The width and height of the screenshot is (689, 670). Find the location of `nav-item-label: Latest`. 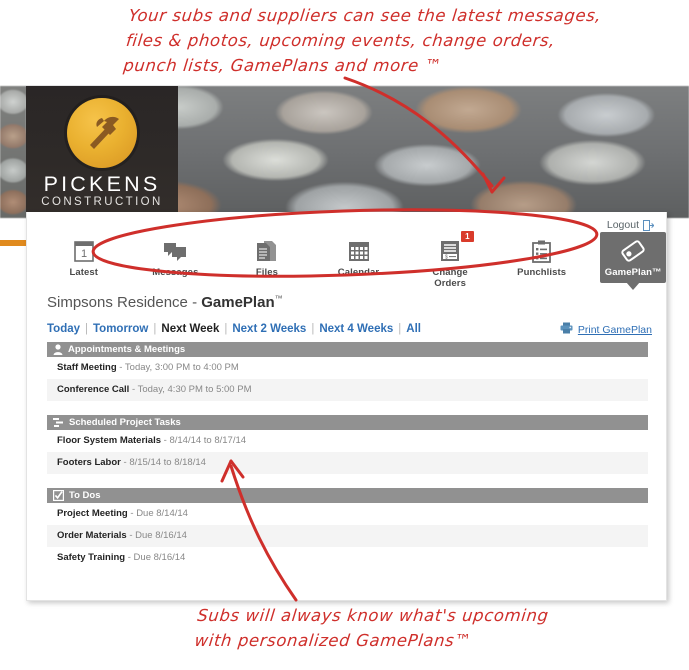

nav-item-label: Latest is located at coordinates (84, 272).